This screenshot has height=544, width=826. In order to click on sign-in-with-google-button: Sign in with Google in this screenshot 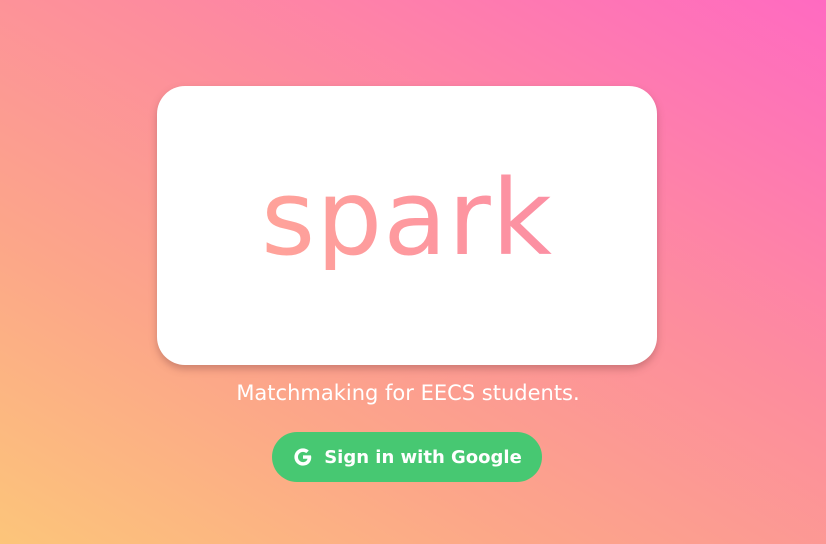, I will do `click(407, 457)`.